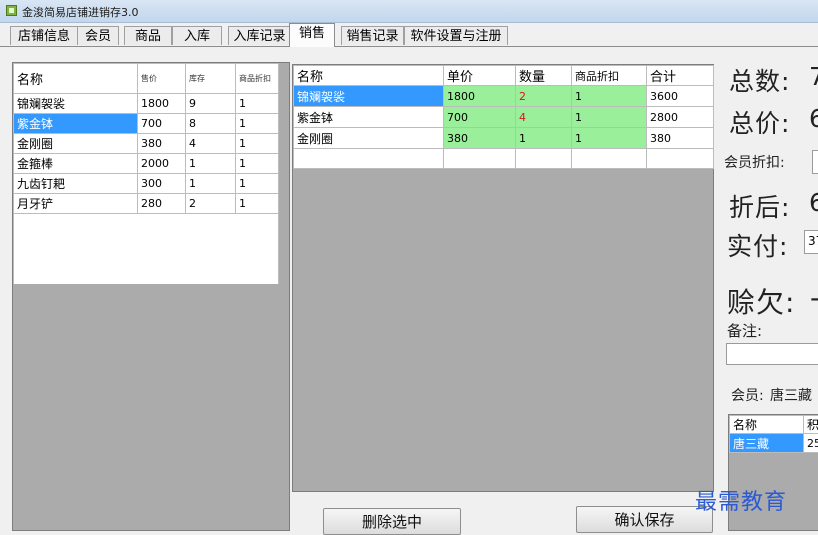 This screenshot has width=818, height=535. I want to click on product-price: 700, so click(162, 124).